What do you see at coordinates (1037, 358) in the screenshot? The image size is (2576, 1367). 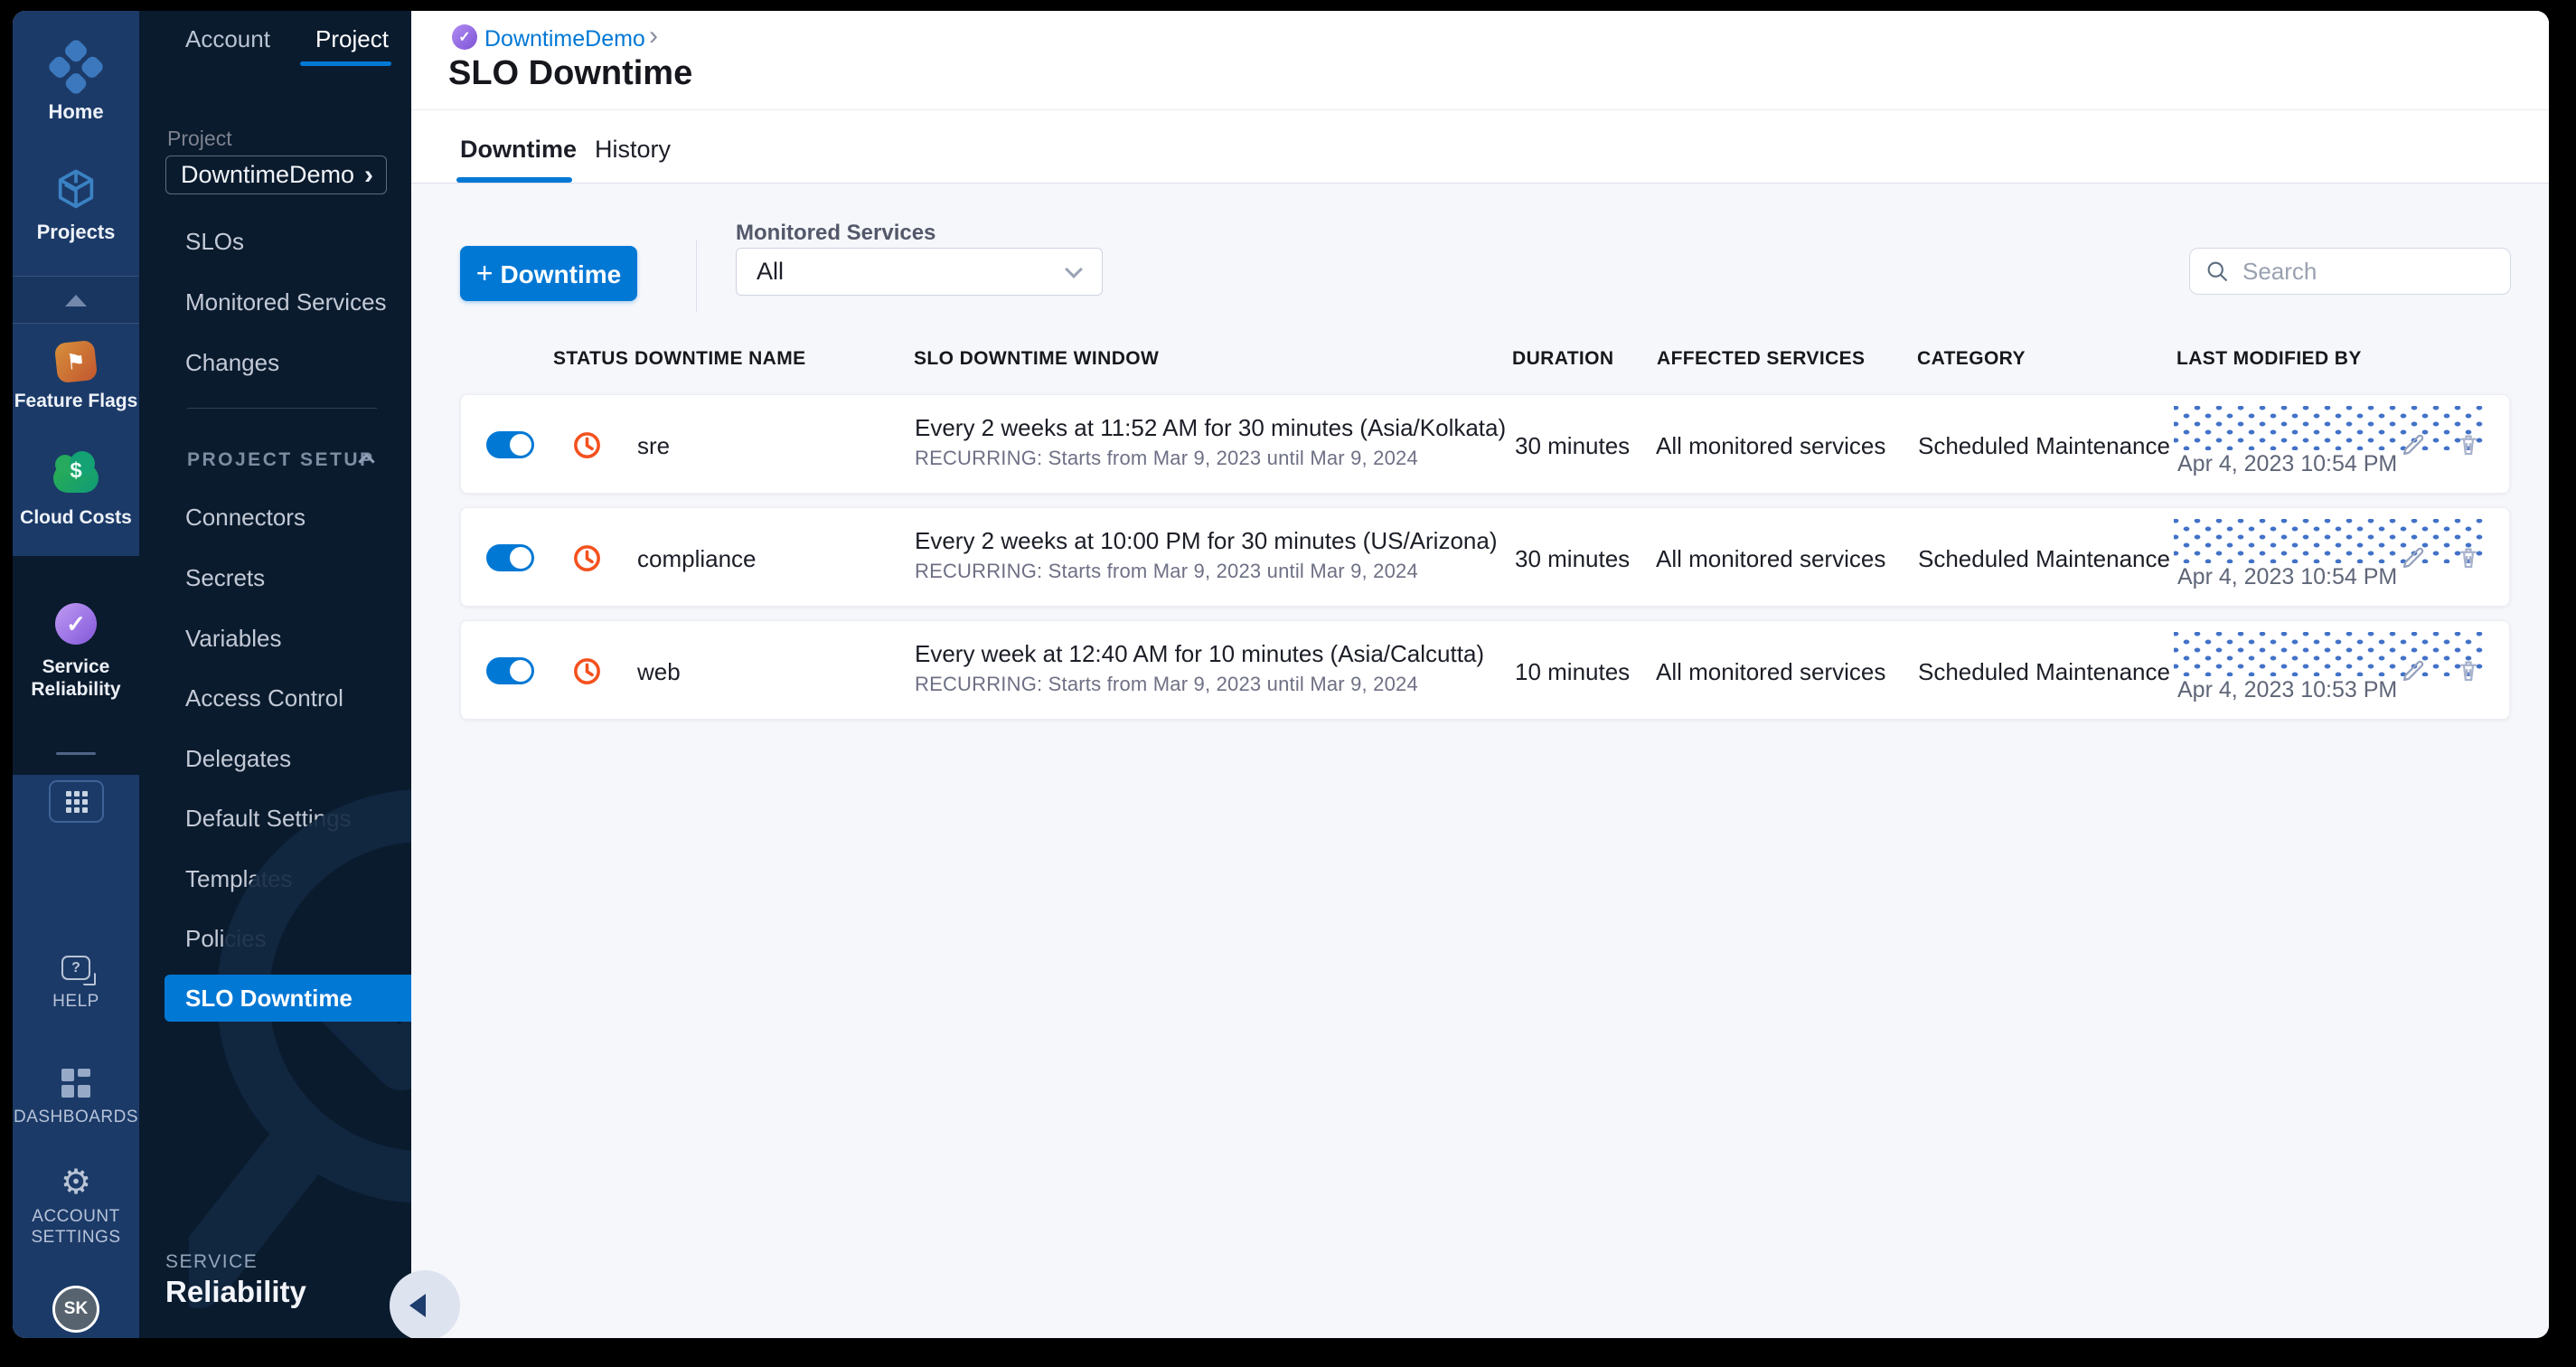 I see `column-header: SLO DOWNTIME WINDOW` at bounding box center [1037, 358].